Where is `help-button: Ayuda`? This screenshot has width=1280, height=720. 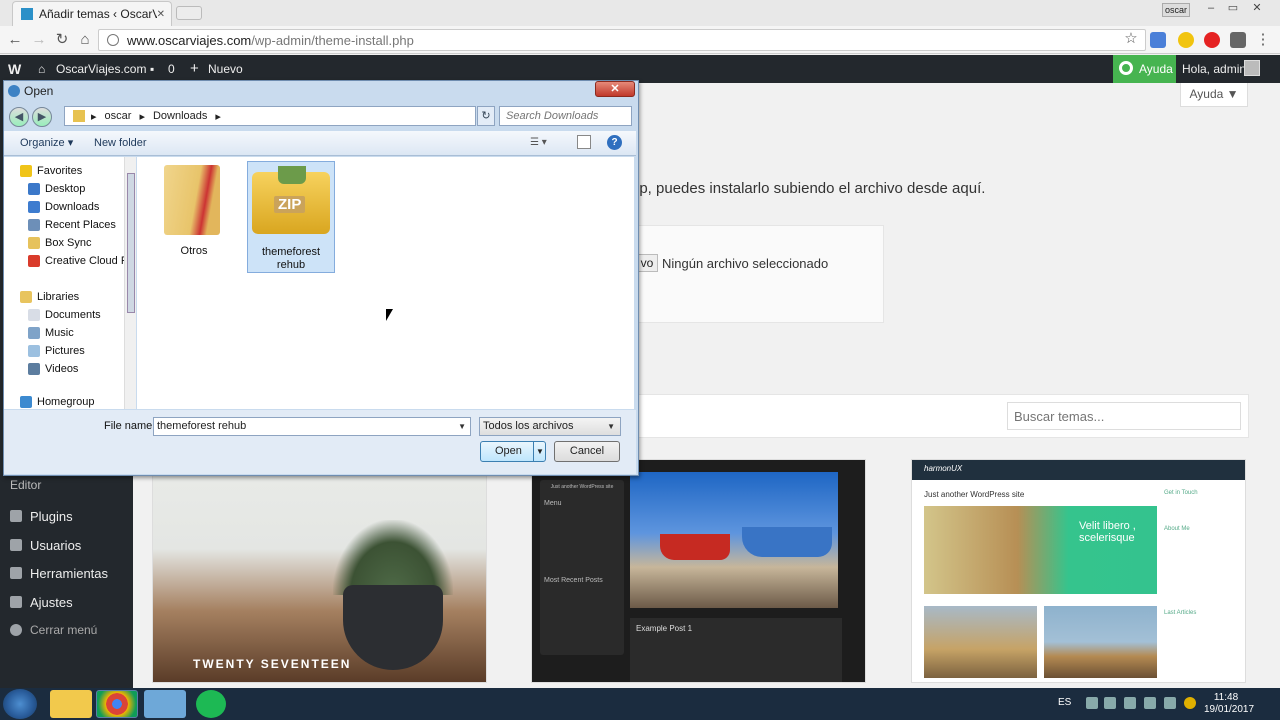 help-button: Ayuda is located at coordinates (1144, 69).